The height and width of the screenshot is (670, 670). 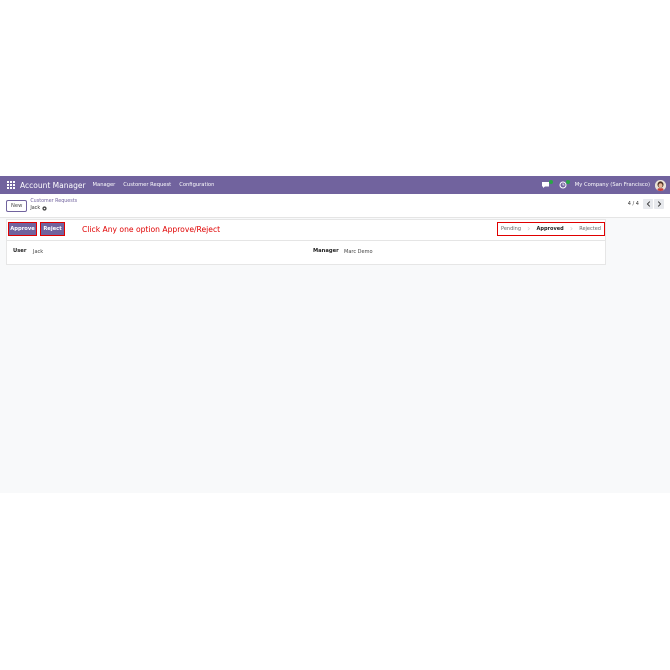 I want to click on stage-rejected: Rejected, so click(x=590, y=229).